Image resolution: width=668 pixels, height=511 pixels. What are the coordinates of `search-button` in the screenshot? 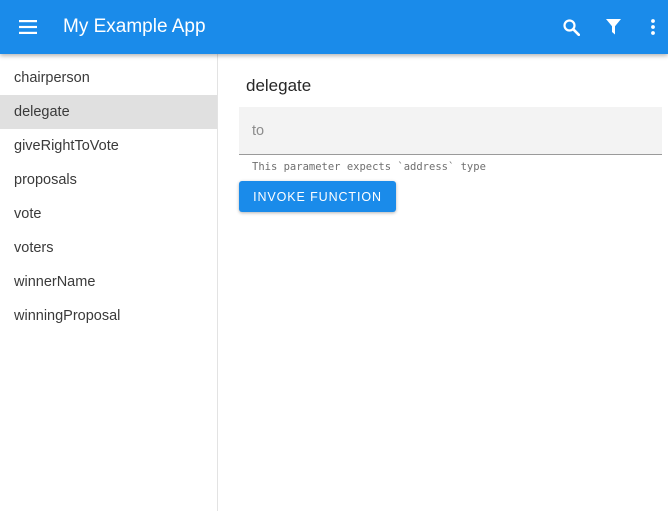 It's located at (571, 27).